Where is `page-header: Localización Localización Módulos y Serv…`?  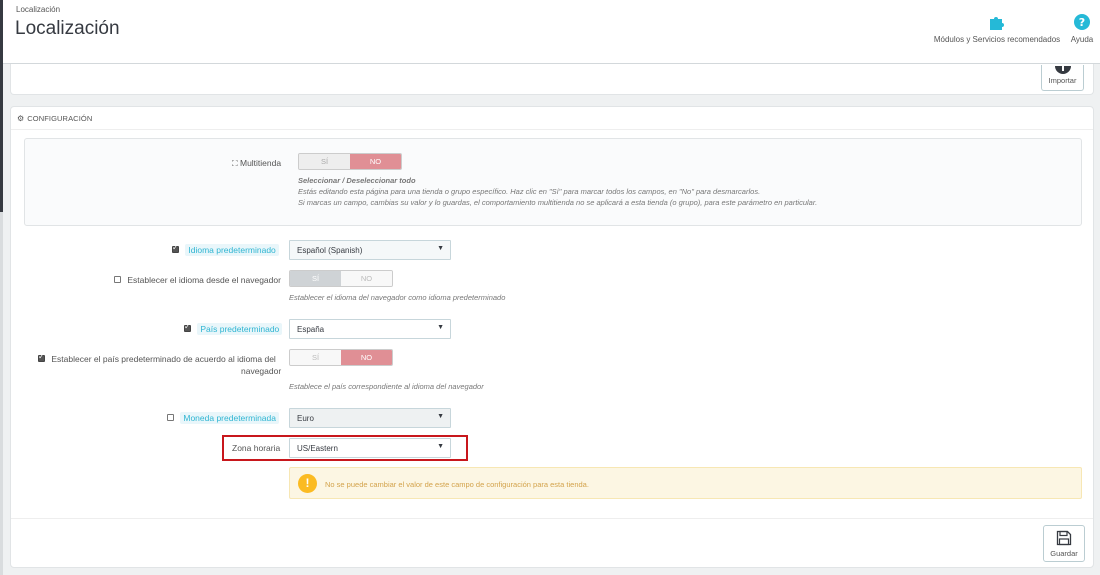
page-header: Localización Localización Módulos y Serv… is located at coordinates (551, 32).